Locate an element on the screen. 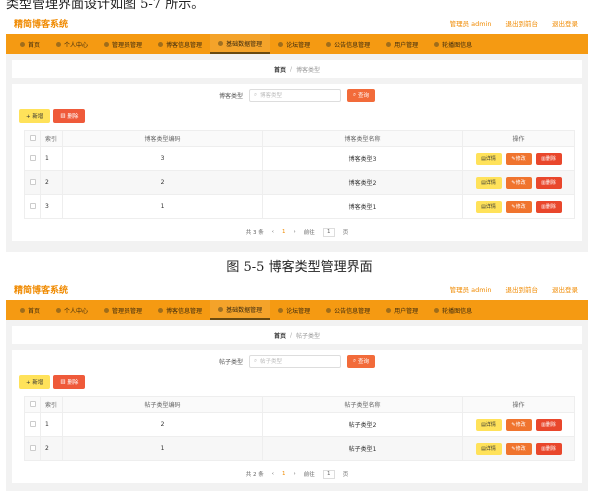  search-placeholder: 帖子类型 is located at coordinates (271, 362).